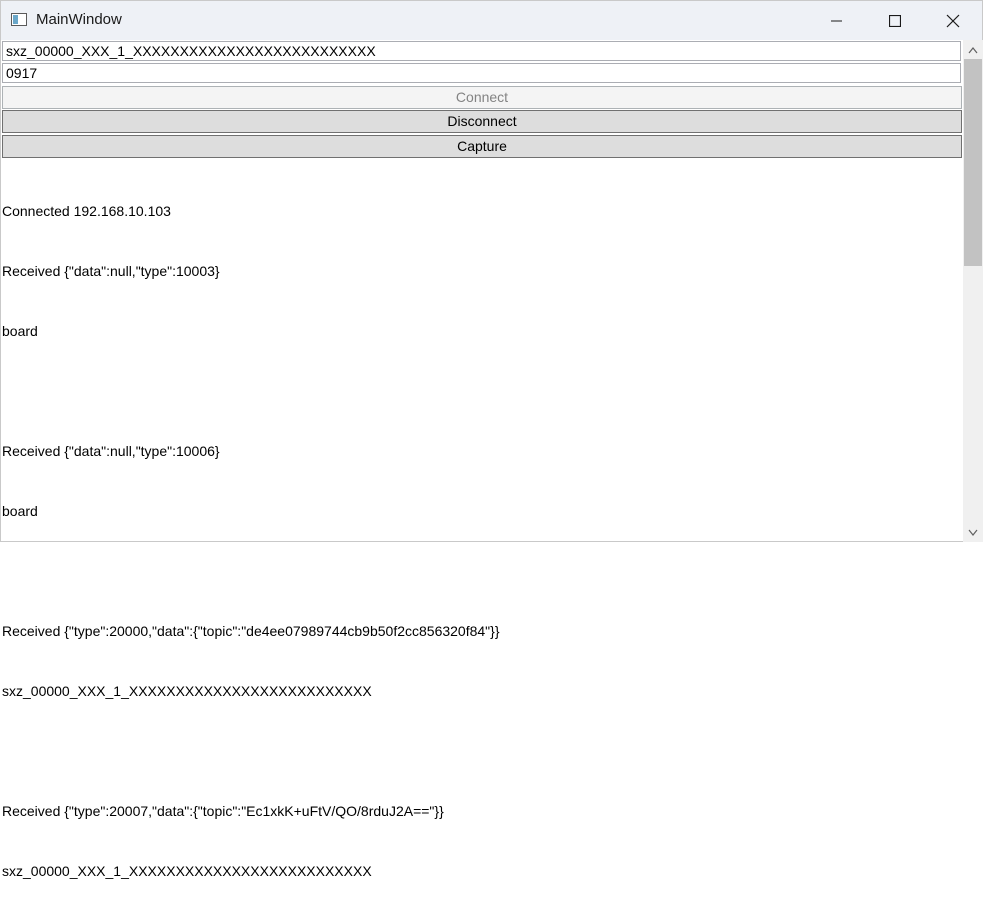 This screenshot has height=921, width=983. Describe the element at coordinates (482, 97) in the screenshot. I see `connect-button: Connect` at that location.